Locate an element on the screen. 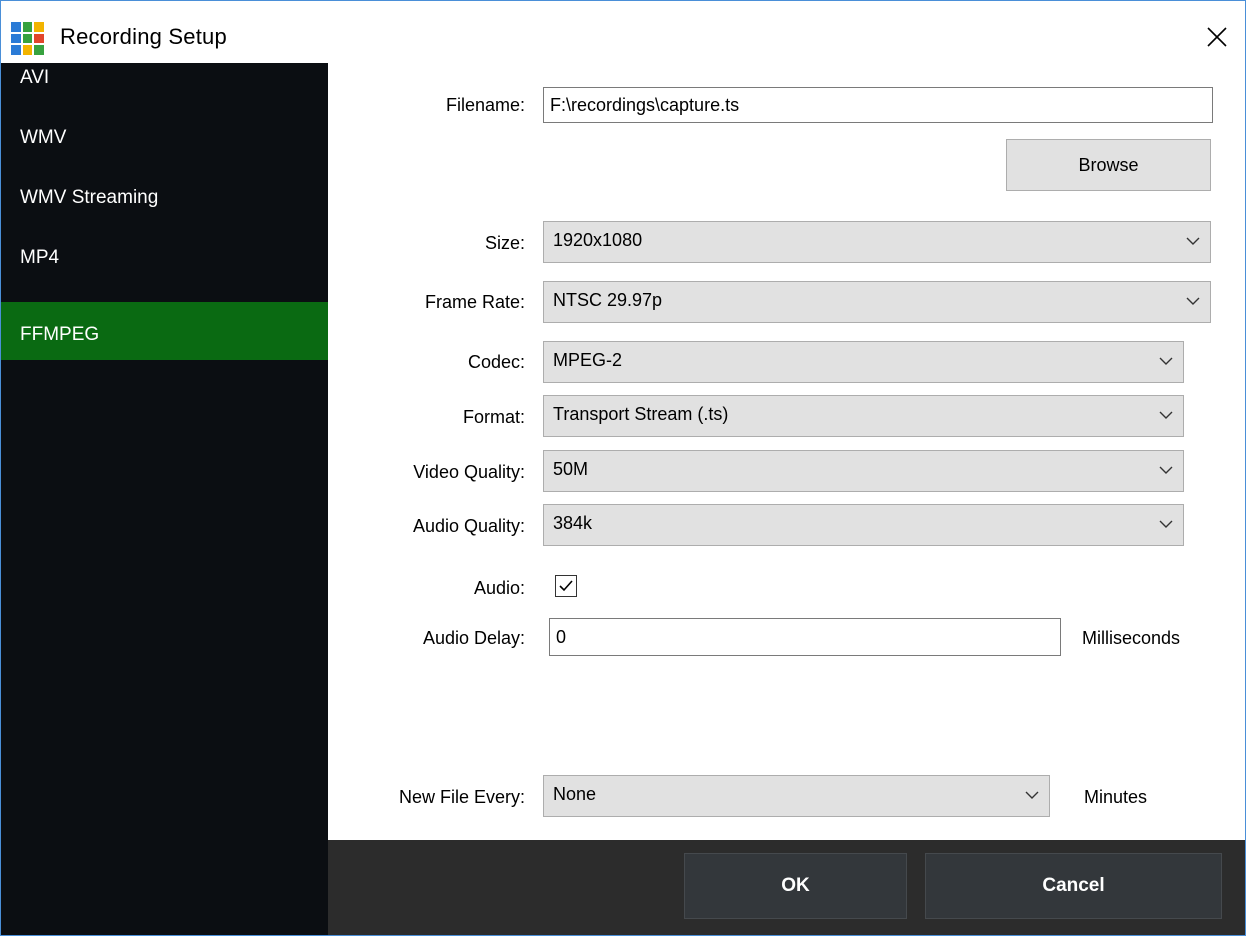 Image resolution: width=1246 pixels, height=936 pixels. sidebar-item-mp4: MP4 is located at coordinates (164, 272).